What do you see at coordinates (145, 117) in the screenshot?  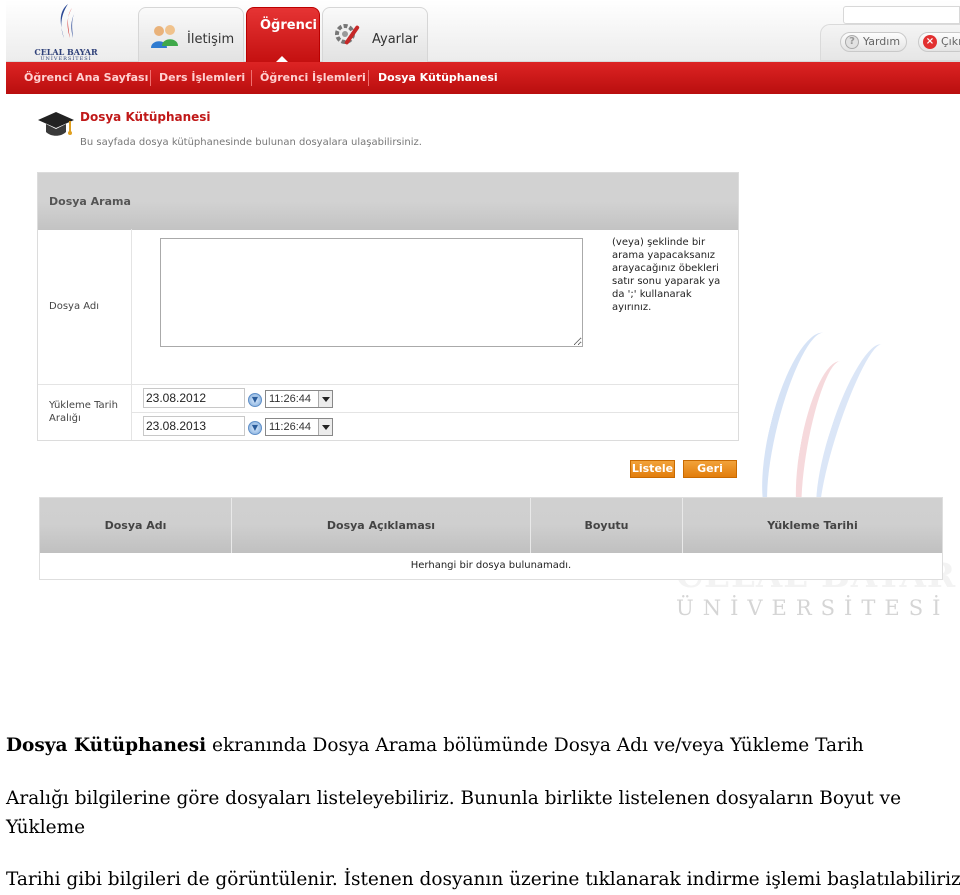 I see `page-title: Dosya Kütüphanesi` at bounding box center [145, 117].